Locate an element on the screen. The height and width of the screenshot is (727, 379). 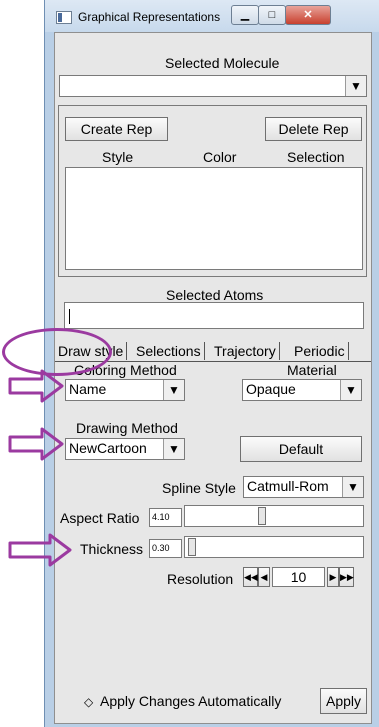
right-arrow-icon: ▶ is located at coordinates (333, 577).